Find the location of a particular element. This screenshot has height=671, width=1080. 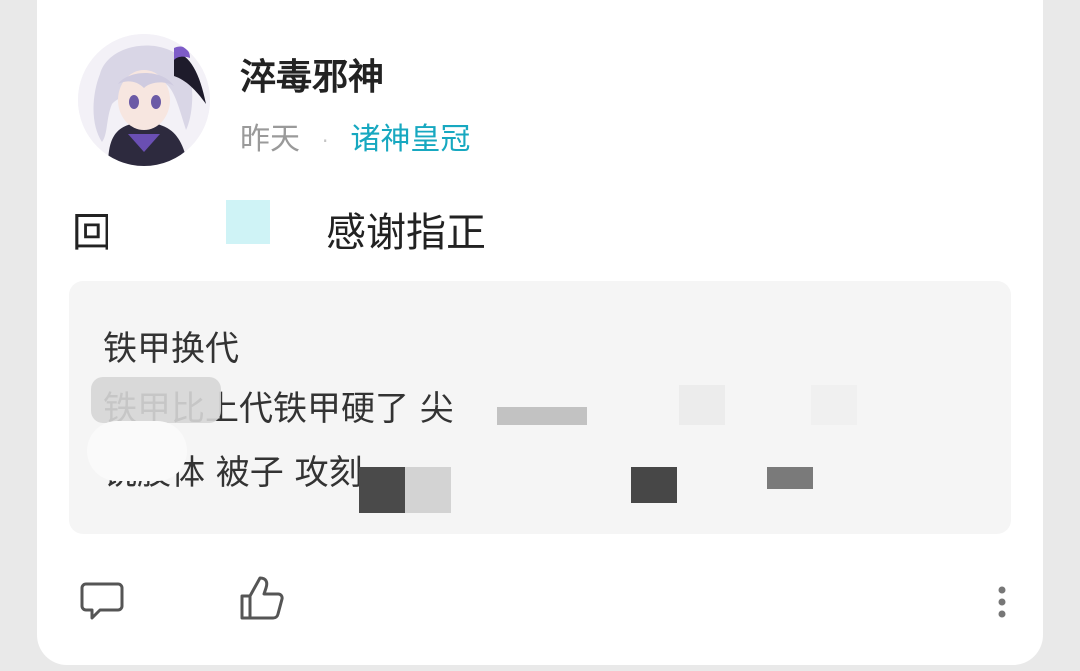

forum-link: 诸神皇冠 is located at coordinates (410, 139).